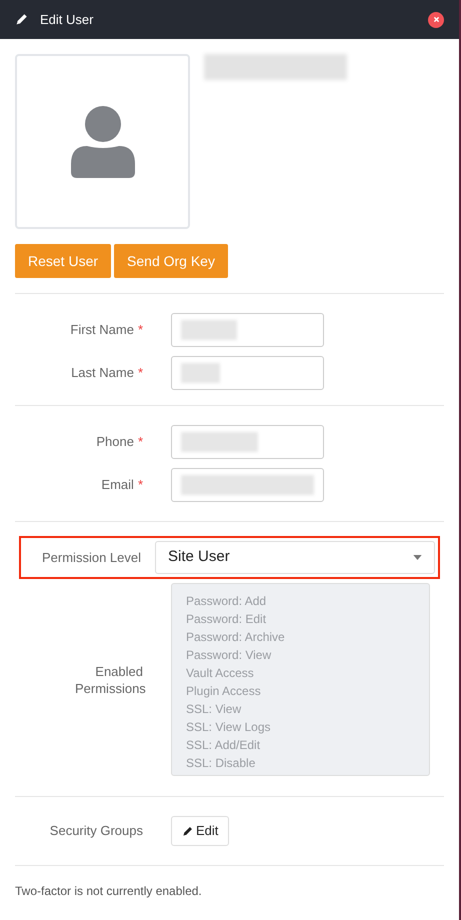 This screenshot has width=461, height=920. Describe the element at coordinates (214, 709) in the screenshot. I see `permission-item: SSL: View` at that location.